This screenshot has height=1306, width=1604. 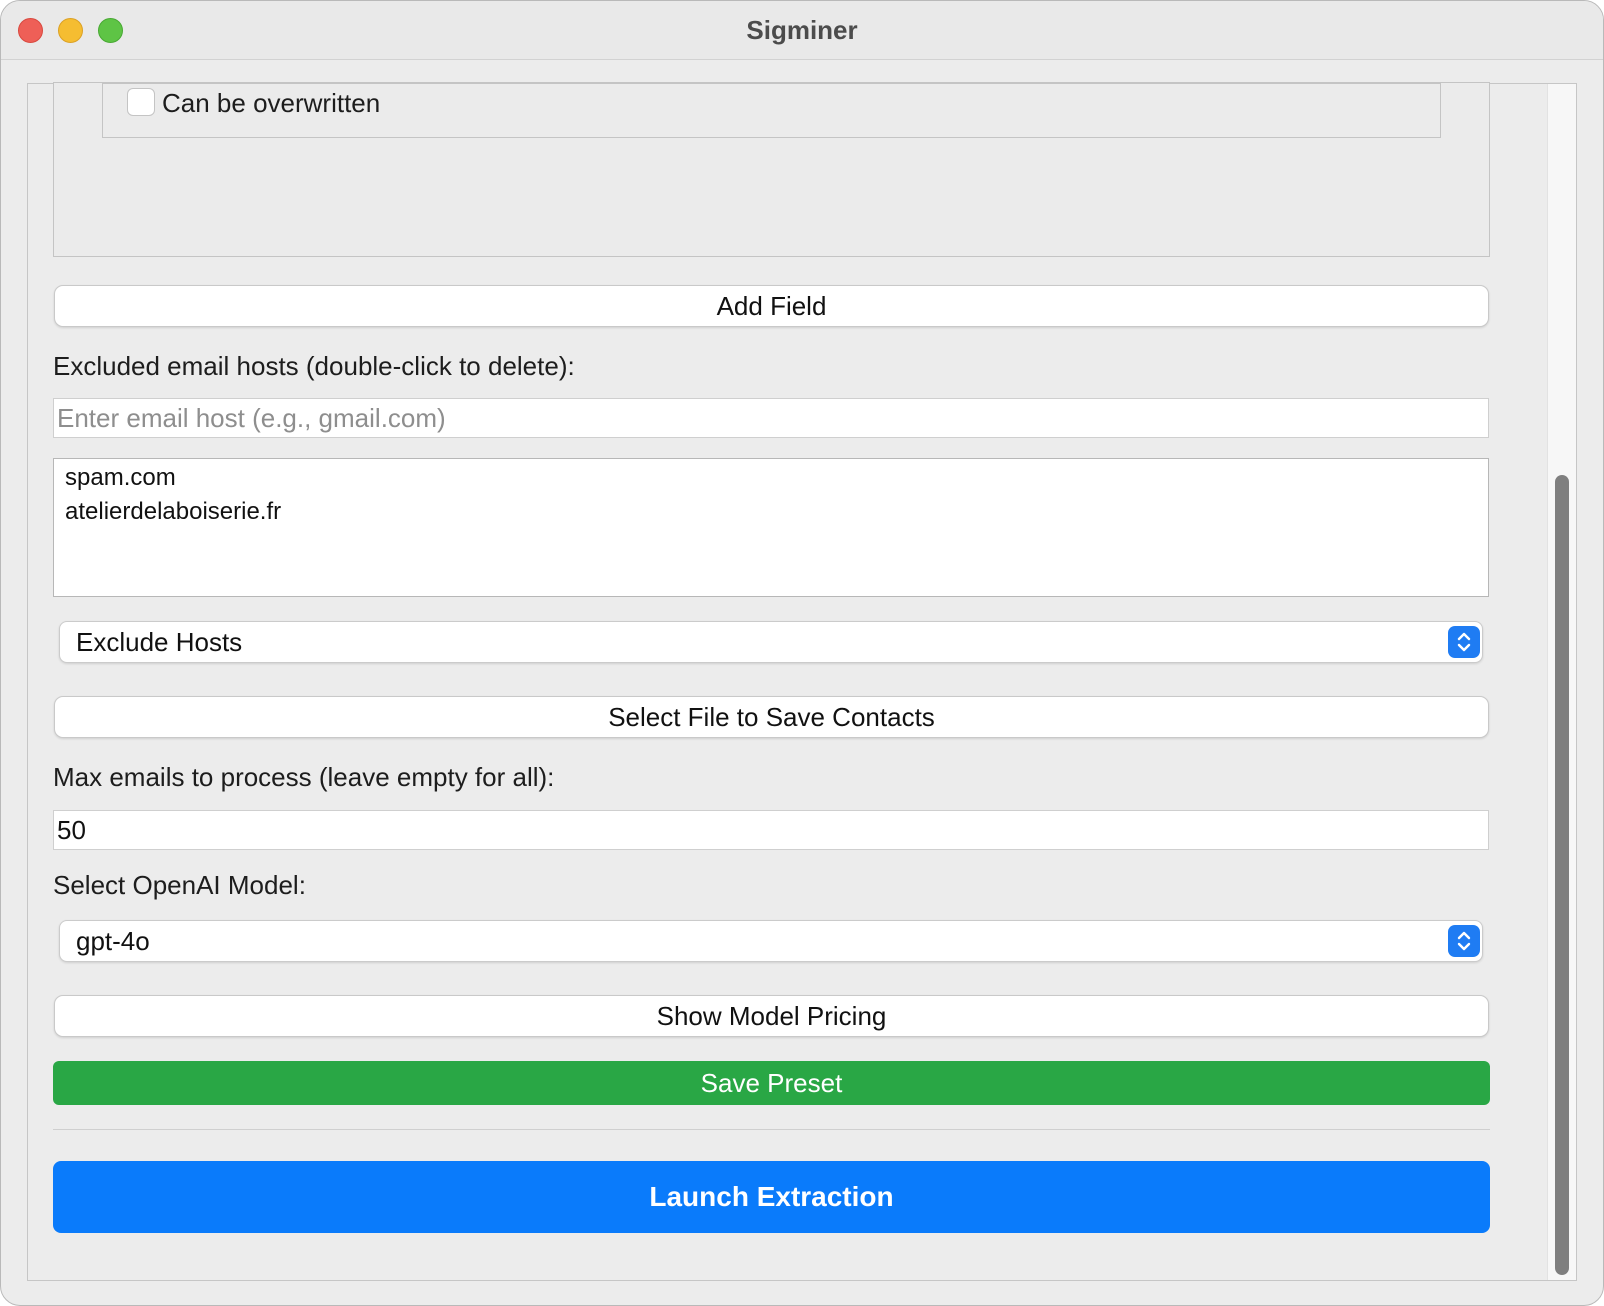 I want to click on list-item: spam.com, so click(x=120, y=478).